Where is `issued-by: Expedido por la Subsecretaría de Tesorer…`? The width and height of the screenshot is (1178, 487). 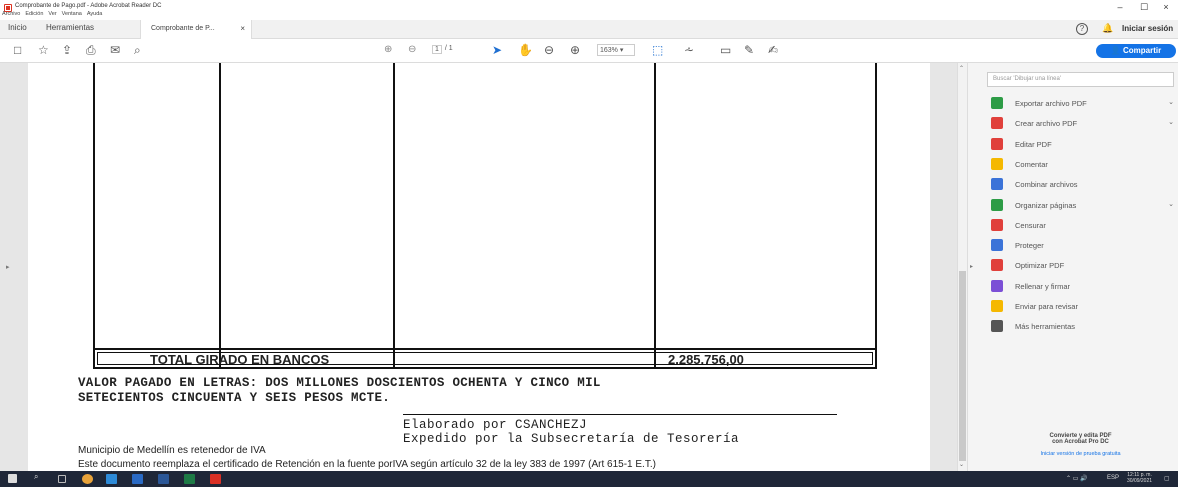 issued-by: Expedido por la Subsecretaría de Tesorer… is located at coordinates (571, 439).